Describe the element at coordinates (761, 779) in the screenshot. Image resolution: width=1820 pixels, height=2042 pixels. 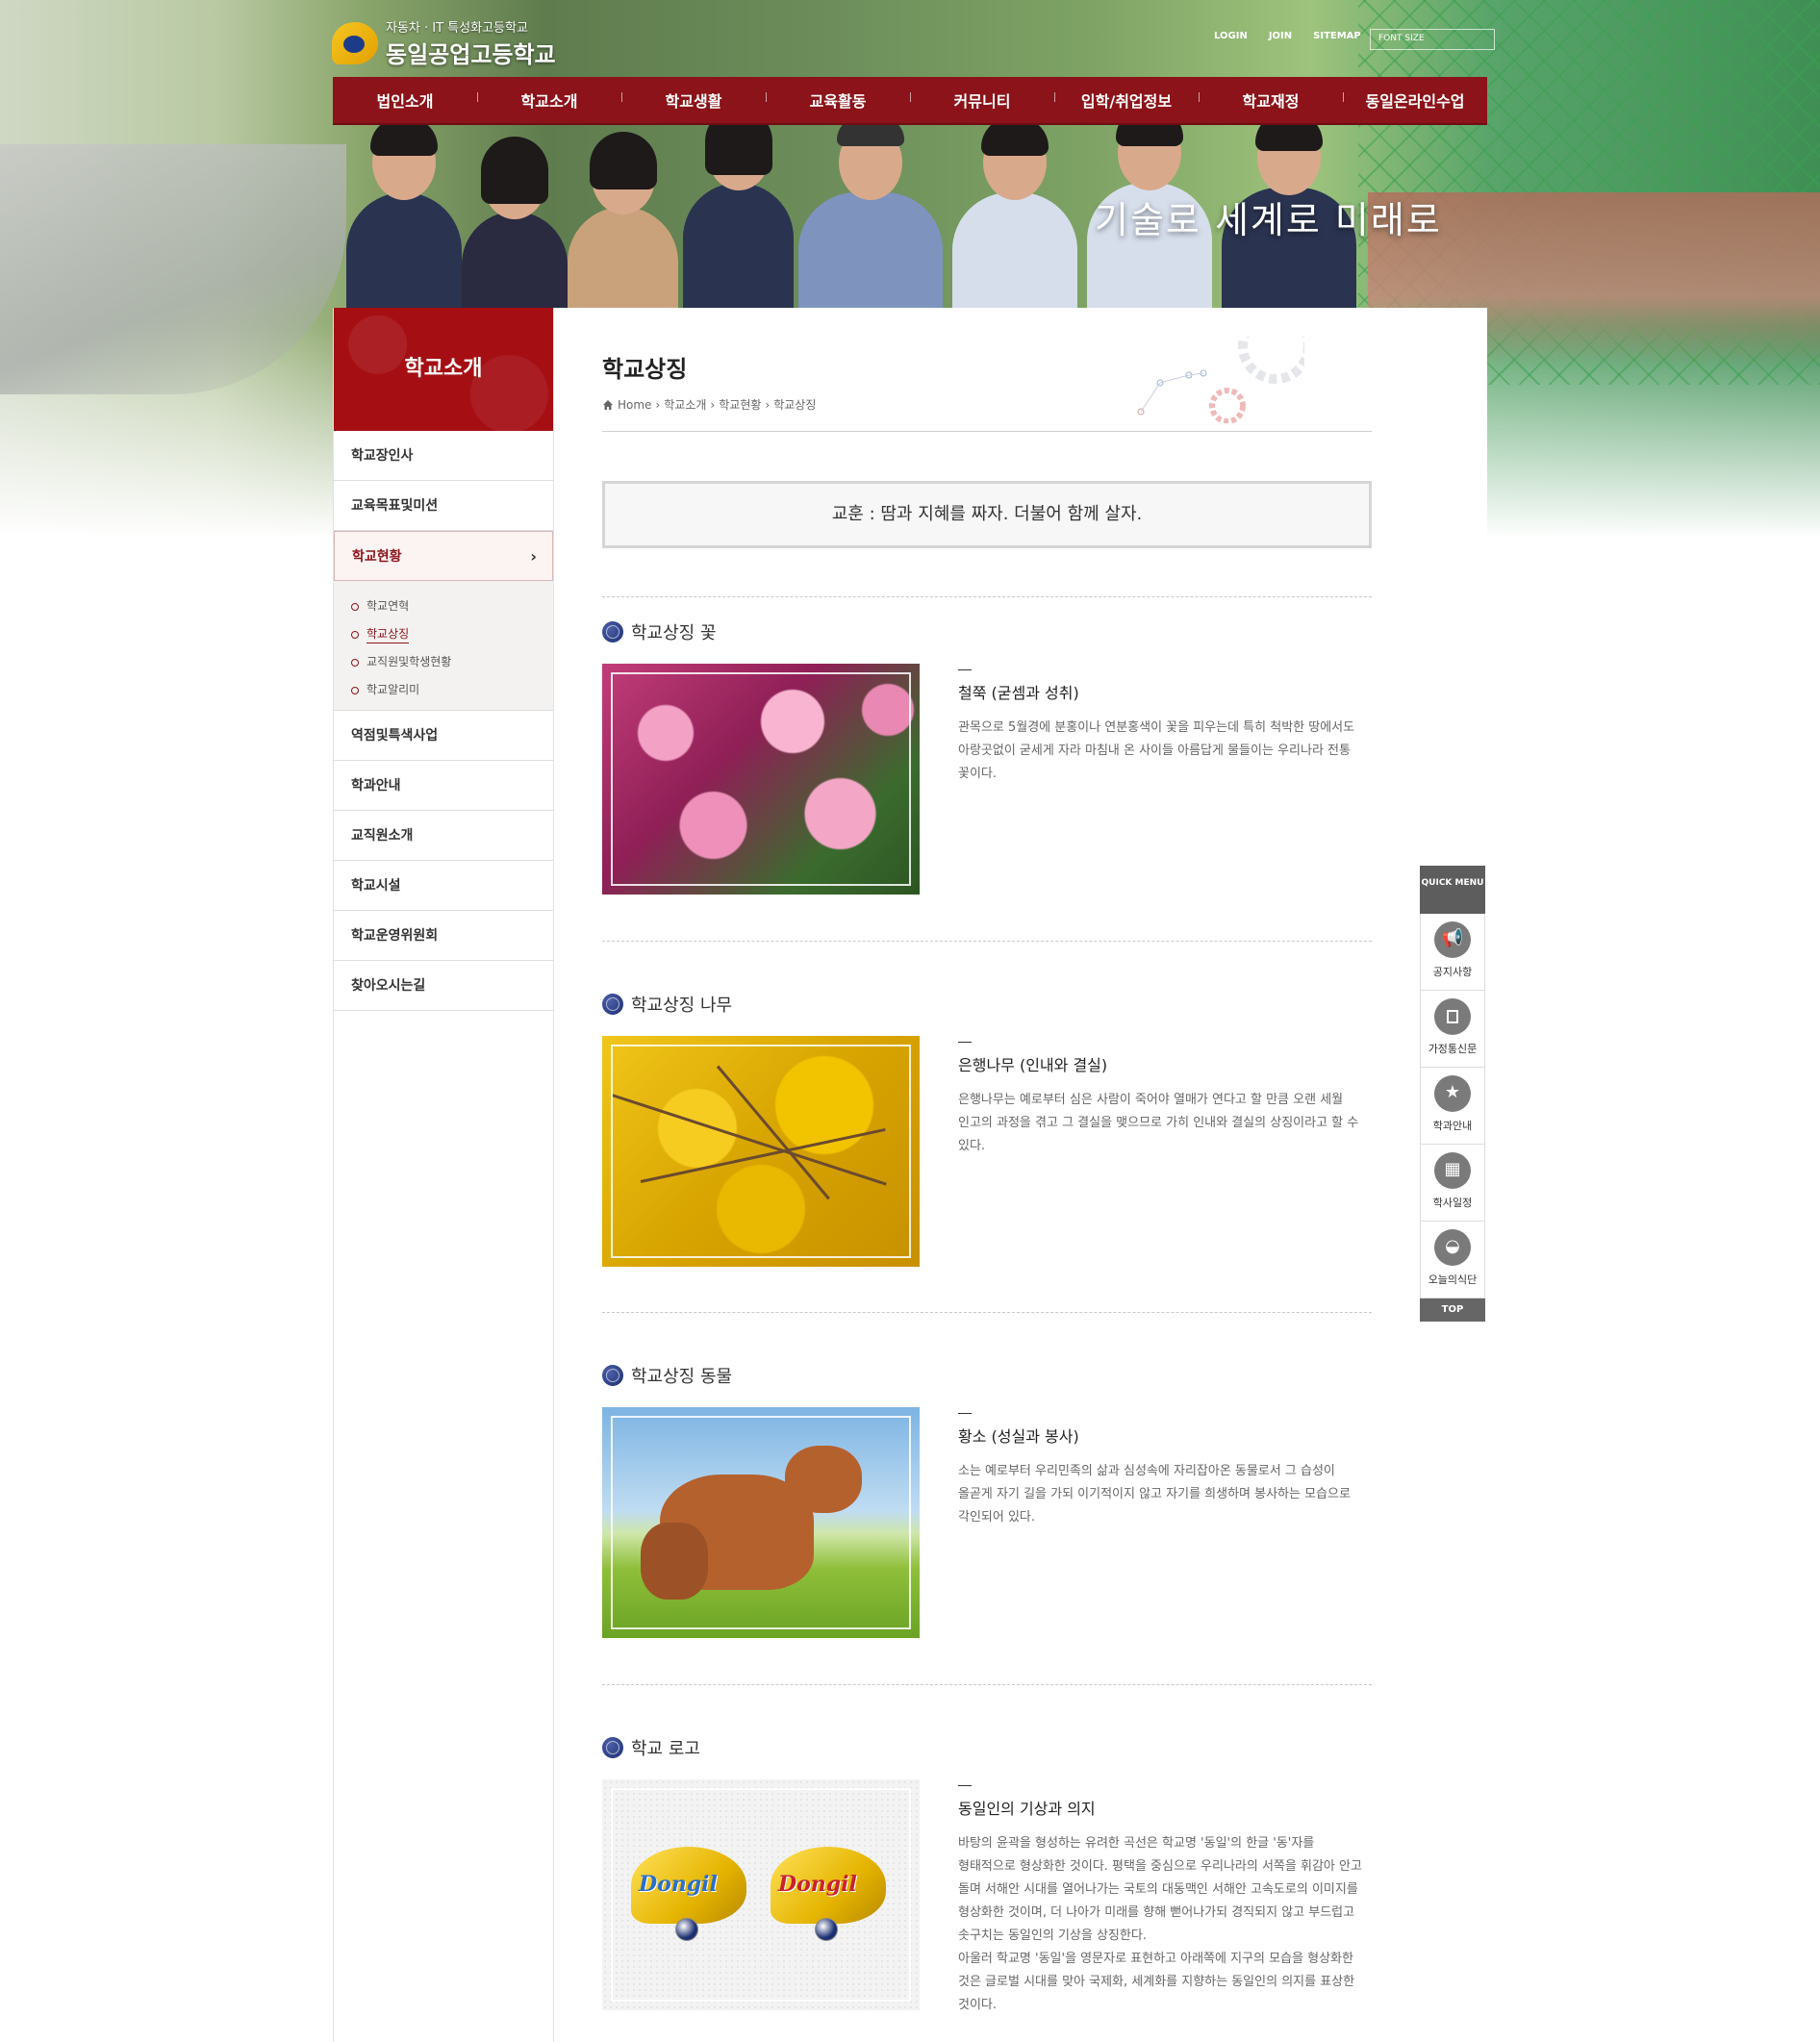
I see `azalea-image` at that location.